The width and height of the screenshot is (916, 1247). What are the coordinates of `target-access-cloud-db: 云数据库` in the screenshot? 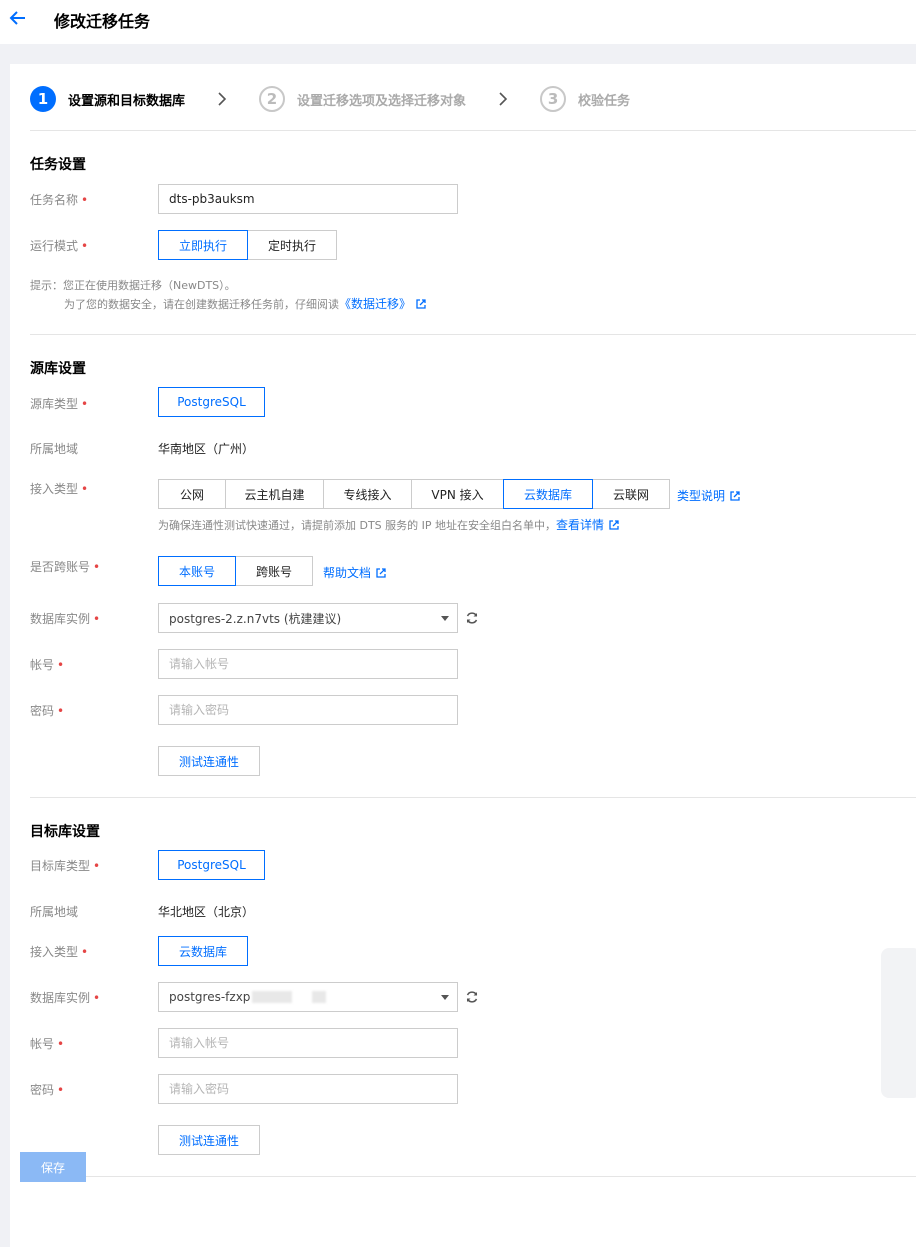 It's located at (203, 951).